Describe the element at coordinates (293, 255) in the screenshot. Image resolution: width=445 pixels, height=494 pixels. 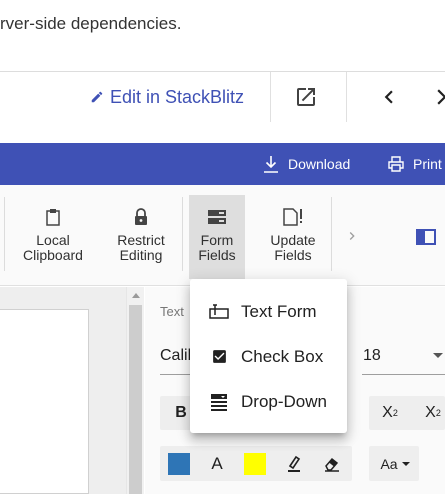
I see `update-fields-label-2: Fields` at that location.